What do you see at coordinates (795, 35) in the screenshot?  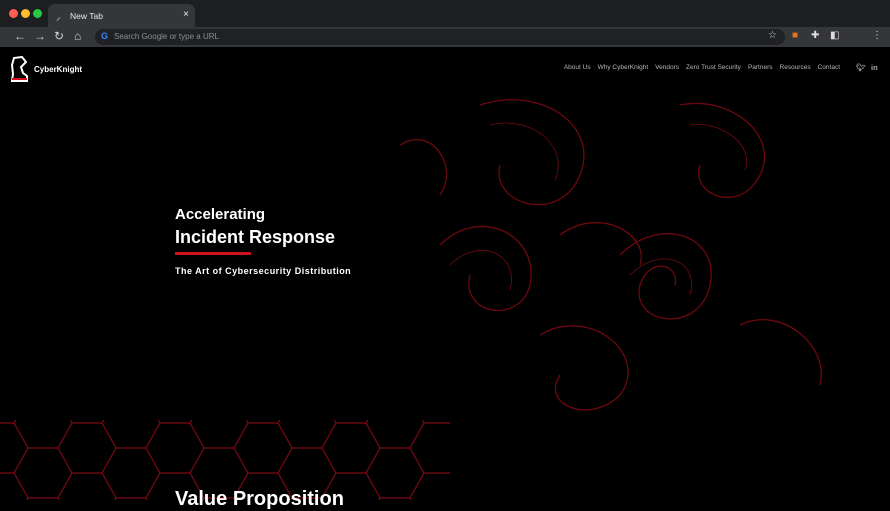 I see `metamask-extension-icon: ■` at bounding box center [795, 35].